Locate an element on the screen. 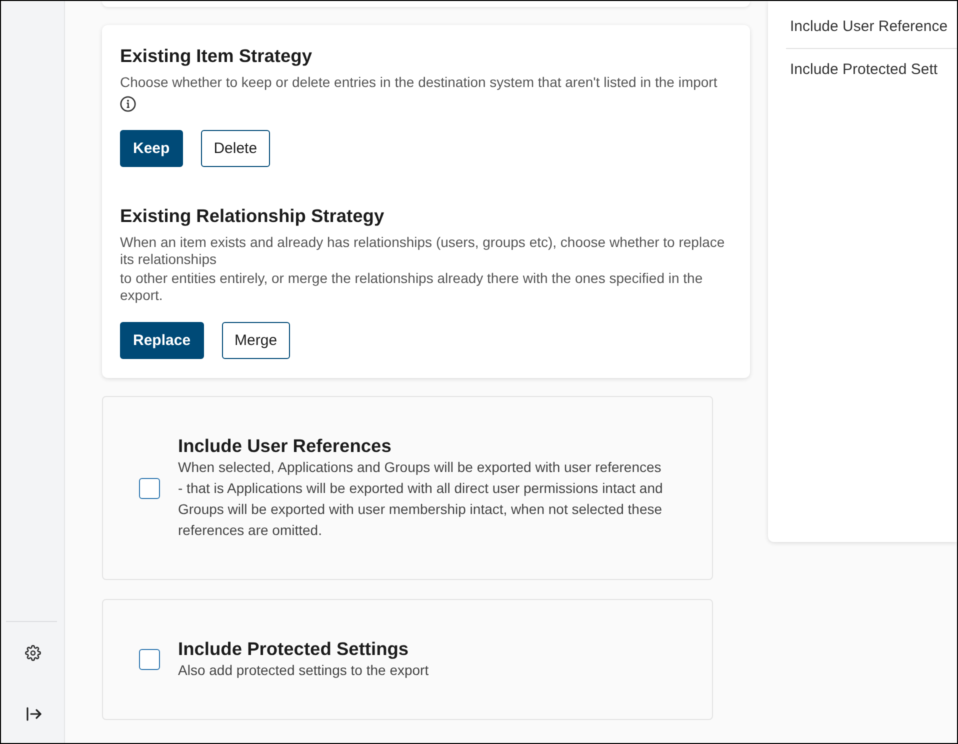 This screenshot has width=958, height=744. settings-icon is located at coordinates (32, 653).